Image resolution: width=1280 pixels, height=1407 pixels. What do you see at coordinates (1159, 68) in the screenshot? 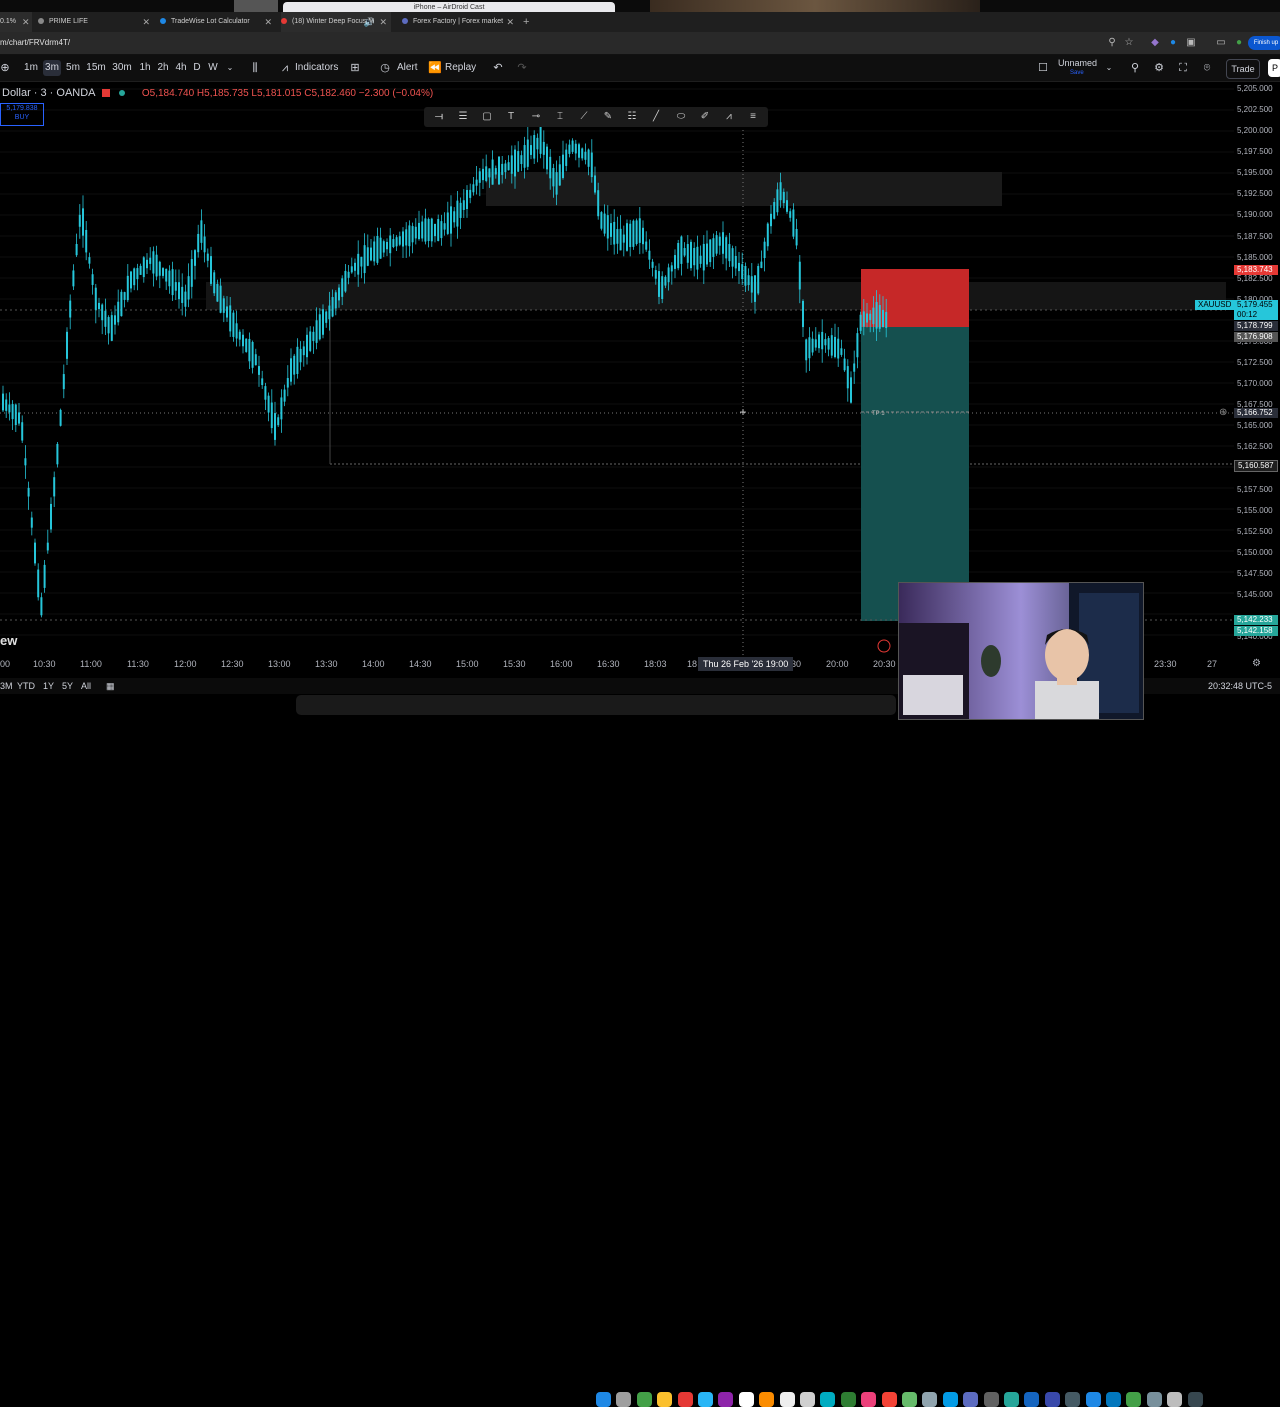
I see `settings-gear-icon: ⚙` at bounding box center [1159, 68].